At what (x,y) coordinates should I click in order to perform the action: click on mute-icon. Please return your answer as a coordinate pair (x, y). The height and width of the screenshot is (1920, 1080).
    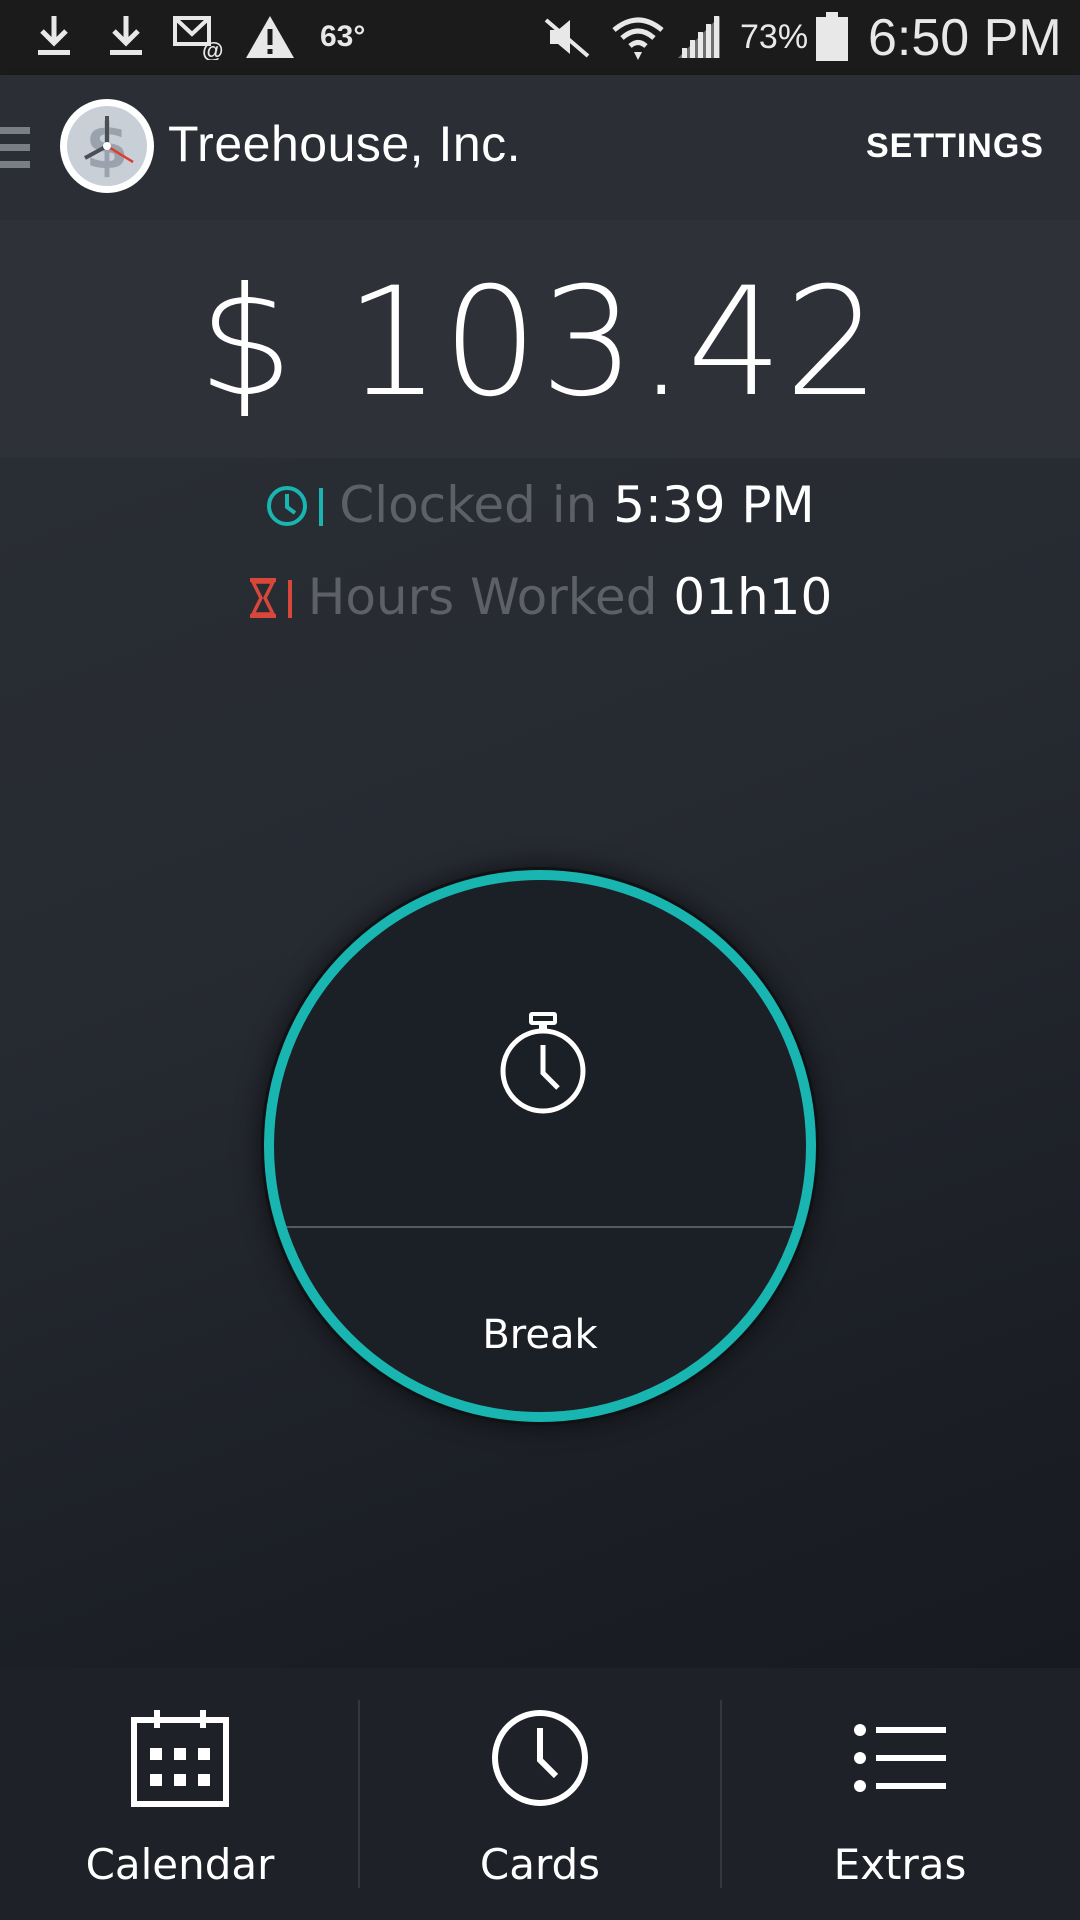
    Looking at the image, I should click on (568, 39).